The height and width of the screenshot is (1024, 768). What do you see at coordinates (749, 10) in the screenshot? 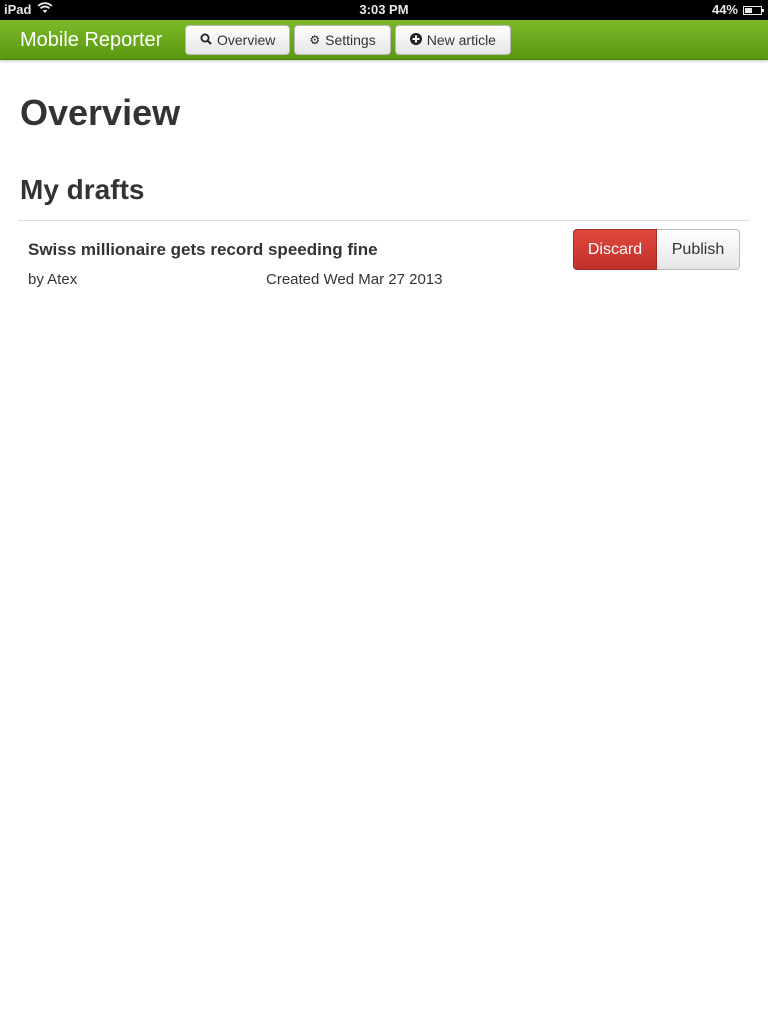
I see `battery-fill` at bounding box center [749, 10].